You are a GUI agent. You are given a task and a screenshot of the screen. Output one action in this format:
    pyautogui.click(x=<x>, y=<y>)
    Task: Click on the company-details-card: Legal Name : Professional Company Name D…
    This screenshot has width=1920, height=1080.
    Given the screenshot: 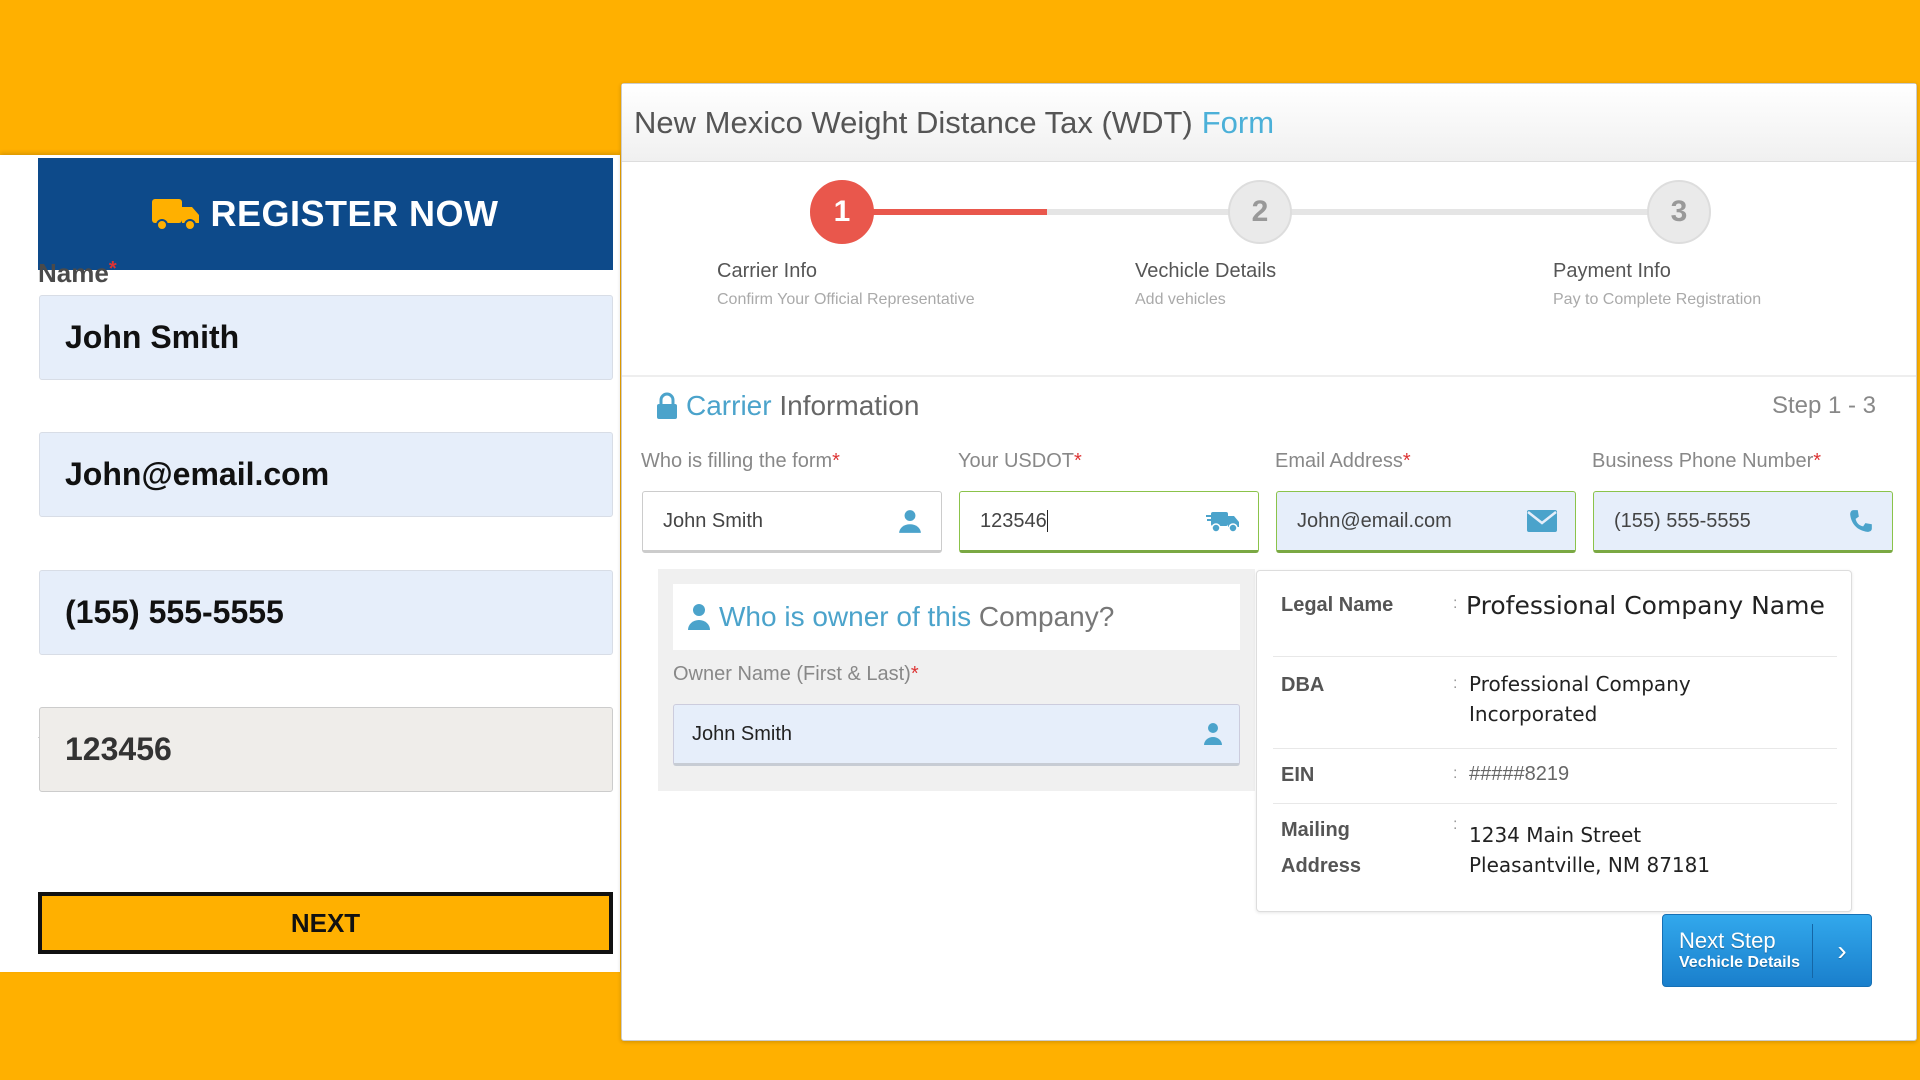 What is the action you would take?
    pyautogui.click(x=1554, y=741)
    